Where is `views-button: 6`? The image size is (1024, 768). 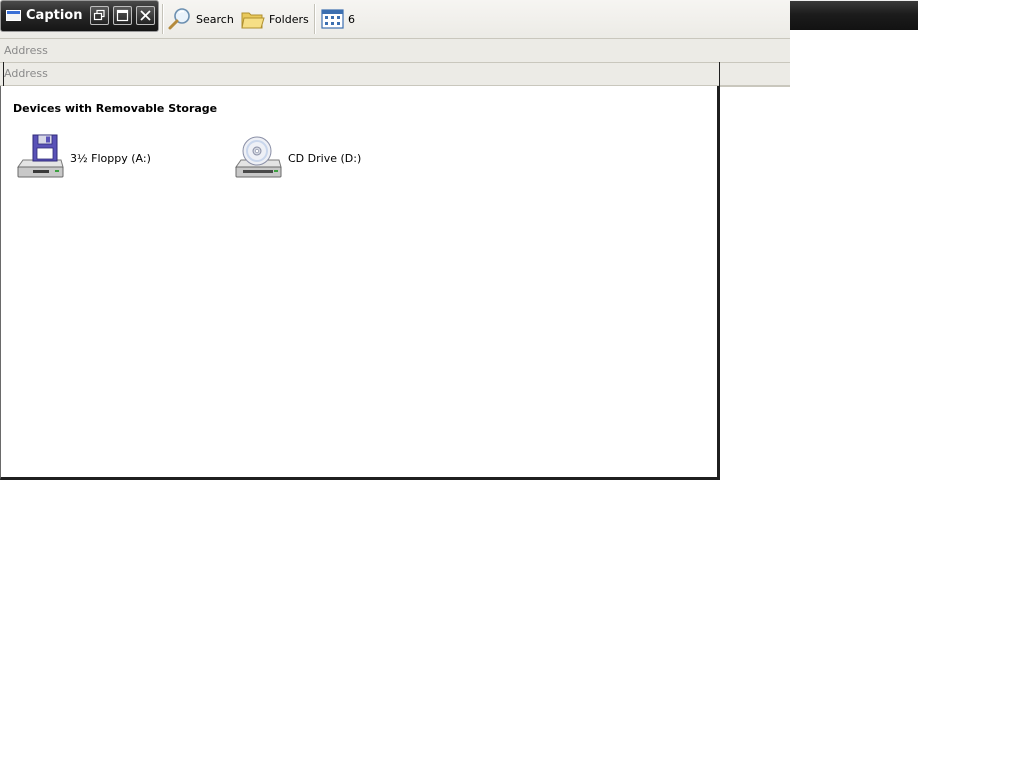
views-button: 6 is located at coordinates (338, 19).